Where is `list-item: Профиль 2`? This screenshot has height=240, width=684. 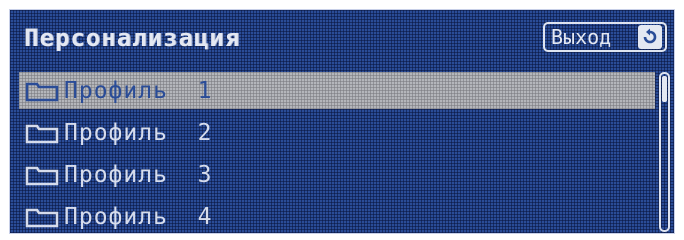
list-item: Профиль 2 is located at coordinates (337, 132).